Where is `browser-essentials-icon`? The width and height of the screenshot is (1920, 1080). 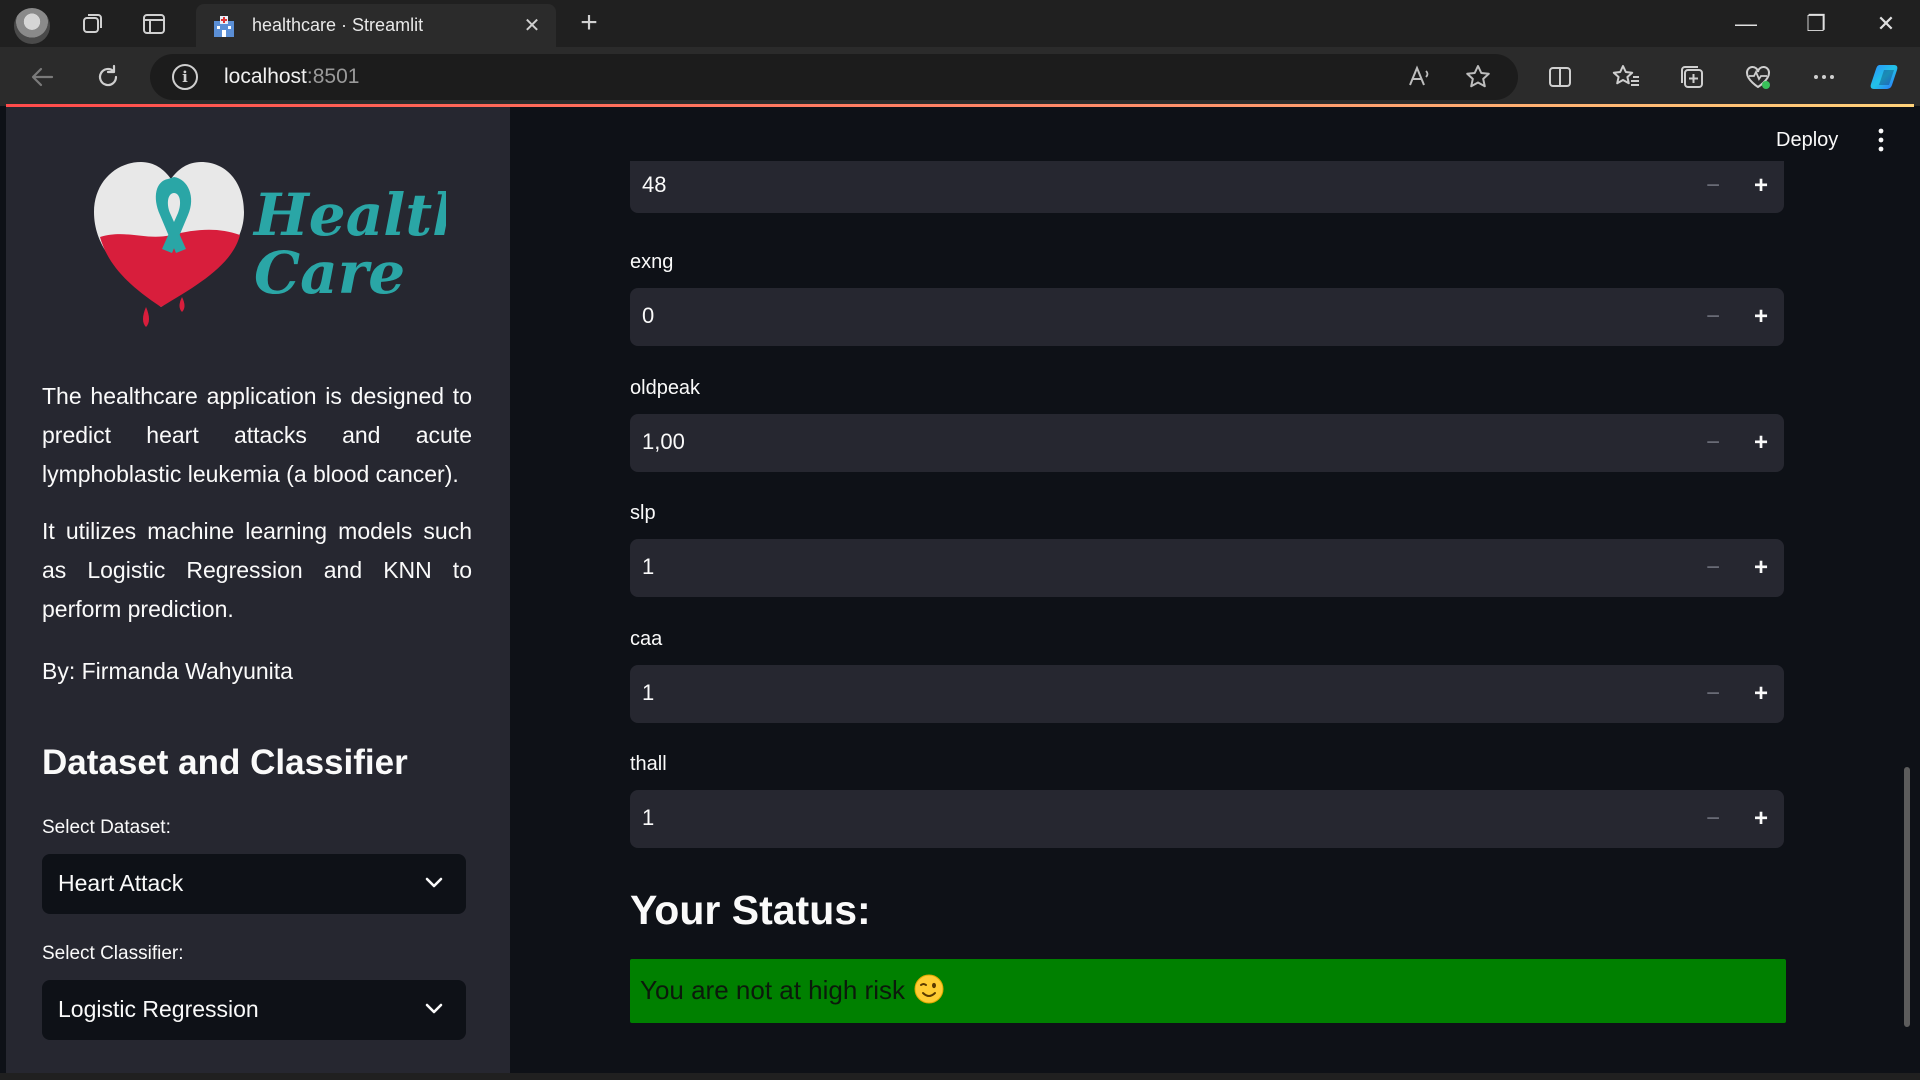 browser-essentials-icon is located at coordinates (1758, 77).